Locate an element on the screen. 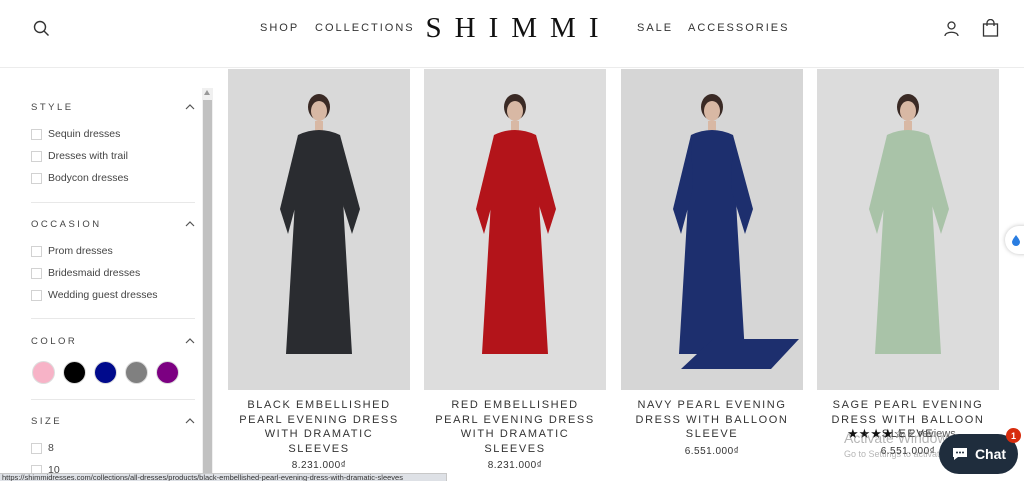 The height and width of the screenshot is (481, 1024). filter-option: Sequin dresses is located at coordinates (75, 134).